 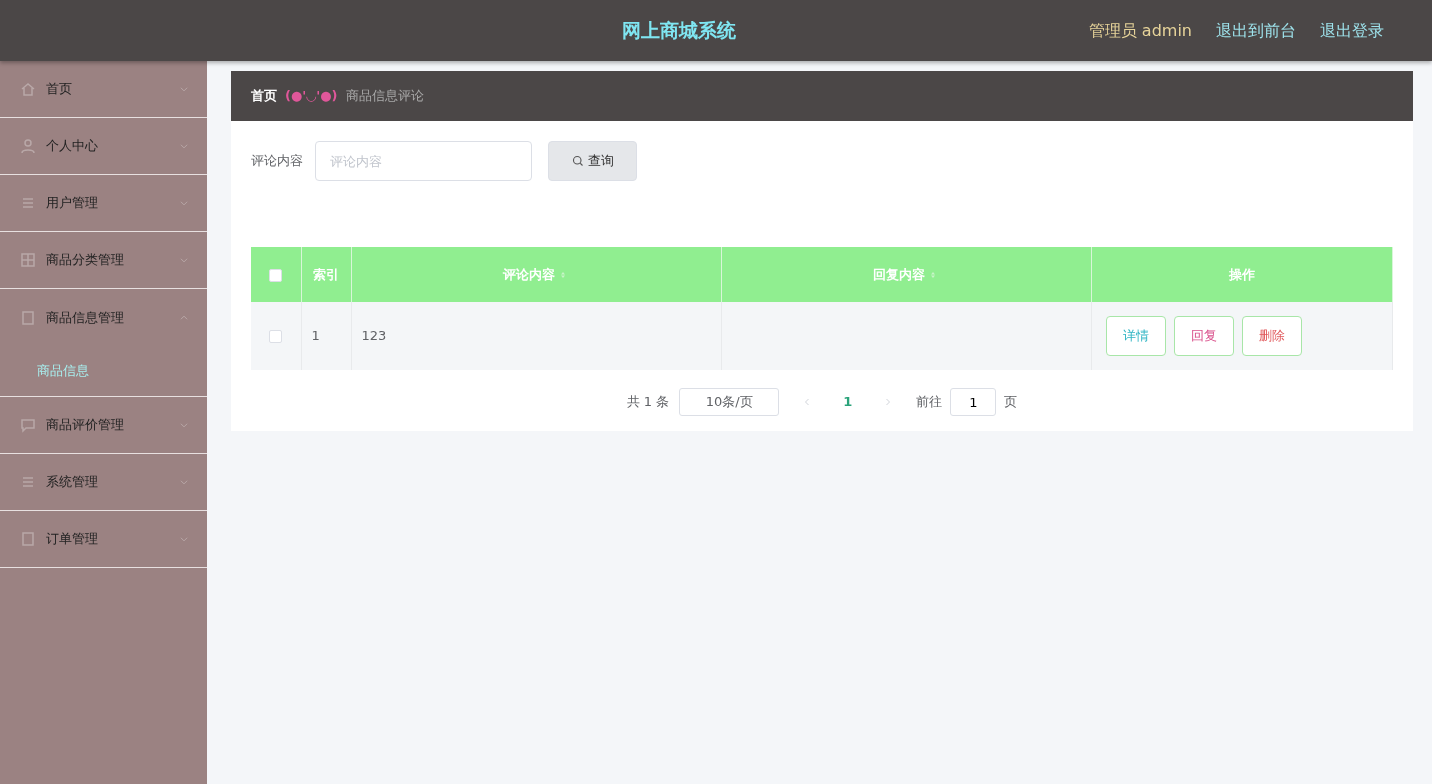 What do you see at coordinates (423, 161) in the screenshot?
I see `search-field: 评论内容` at bounding box center [423, 161].